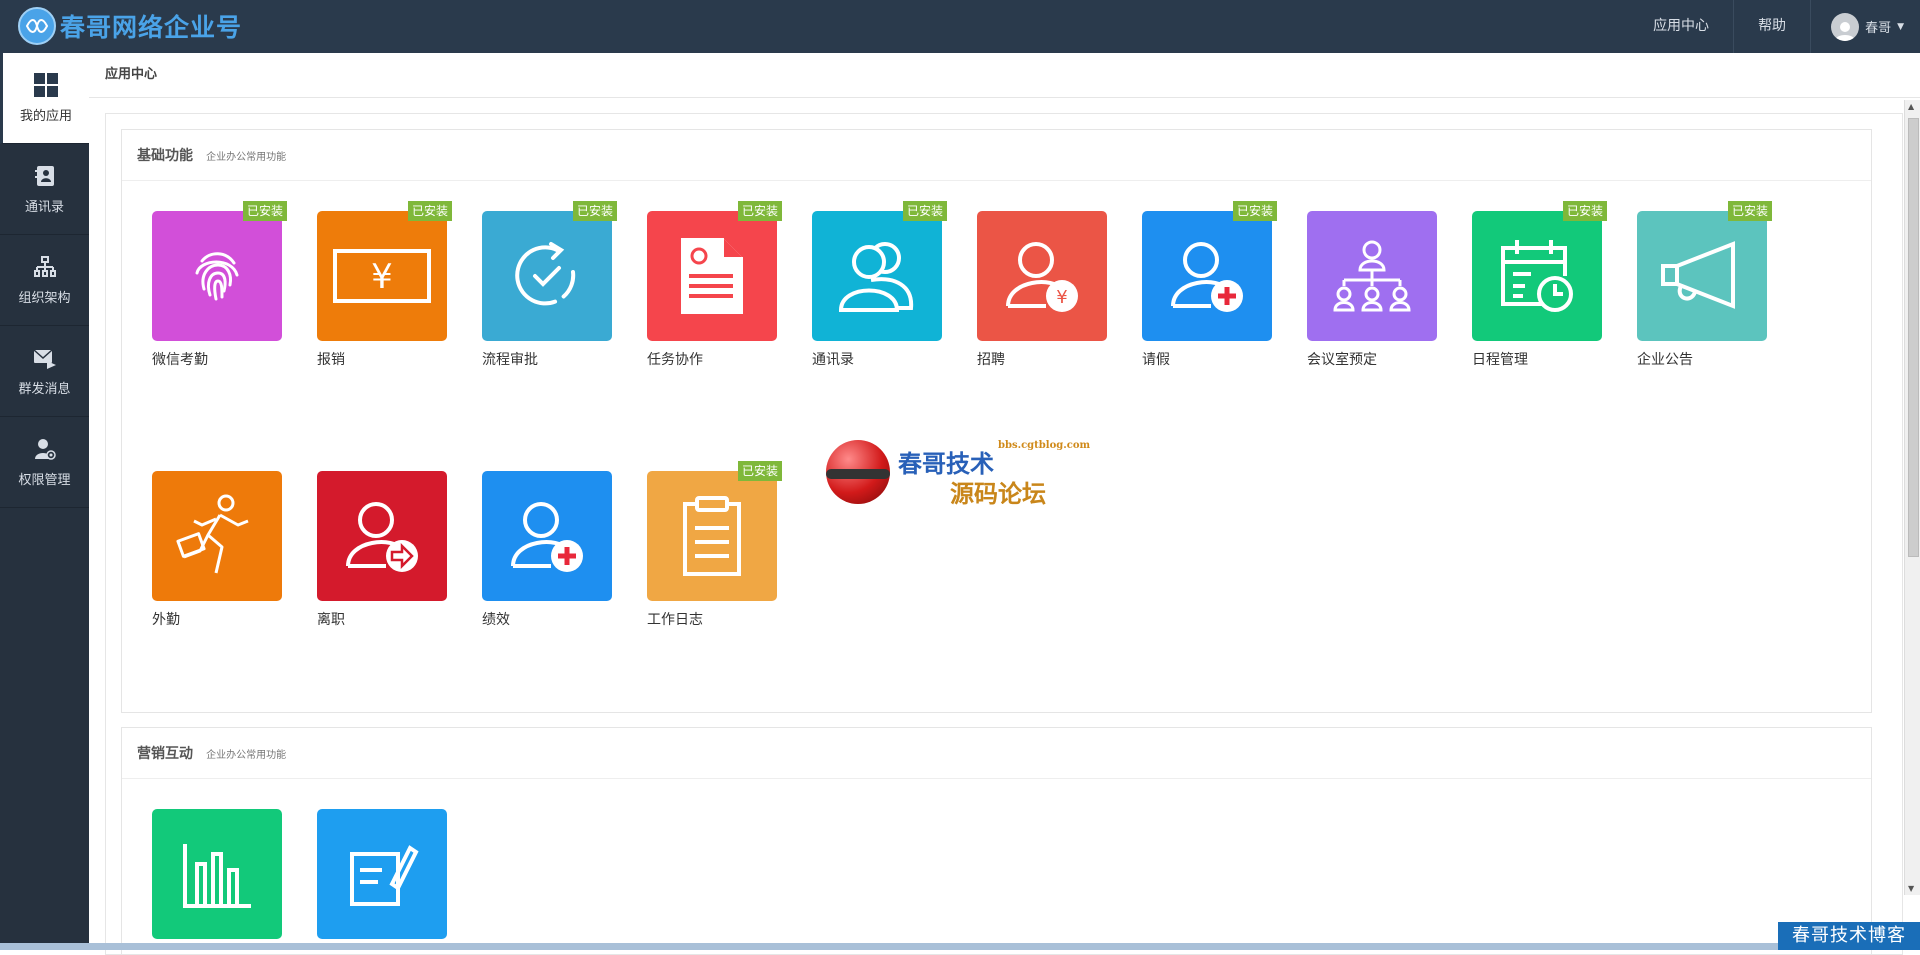 This screenshot has height=955, width=1920. Describe the element at coordinates (996, 753) in the screenshot. I see `panel-header: 营销互动 企业办公常用功能` at that location.